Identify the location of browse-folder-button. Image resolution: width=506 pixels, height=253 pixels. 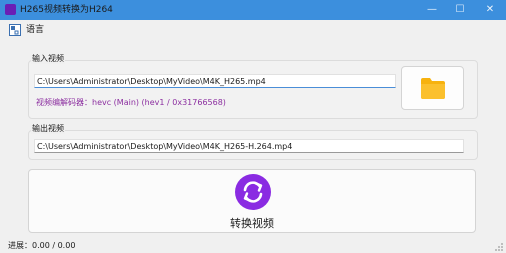
(432, 88).